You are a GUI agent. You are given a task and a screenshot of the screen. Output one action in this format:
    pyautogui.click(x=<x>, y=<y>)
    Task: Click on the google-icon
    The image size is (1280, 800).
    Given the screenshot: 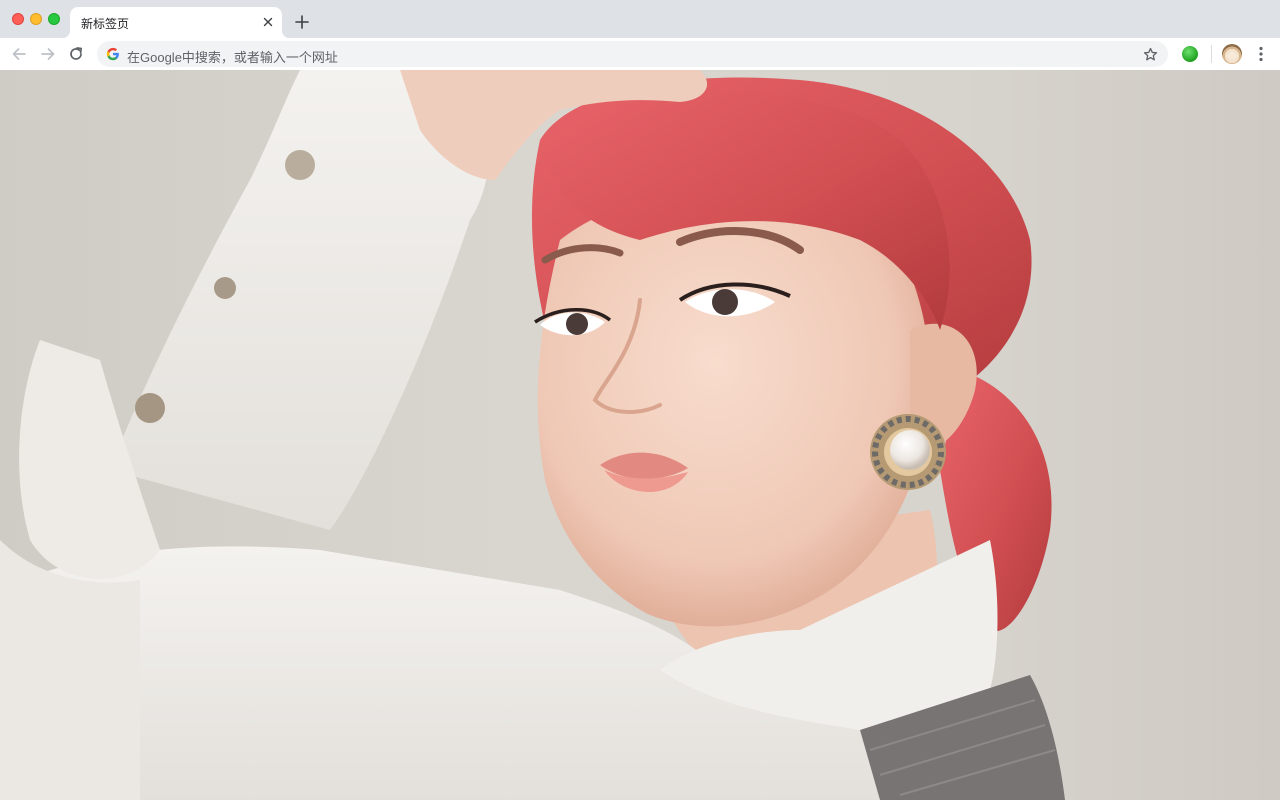 What is the action you would take?
    pyautogui.click(x=112, y=54)
    